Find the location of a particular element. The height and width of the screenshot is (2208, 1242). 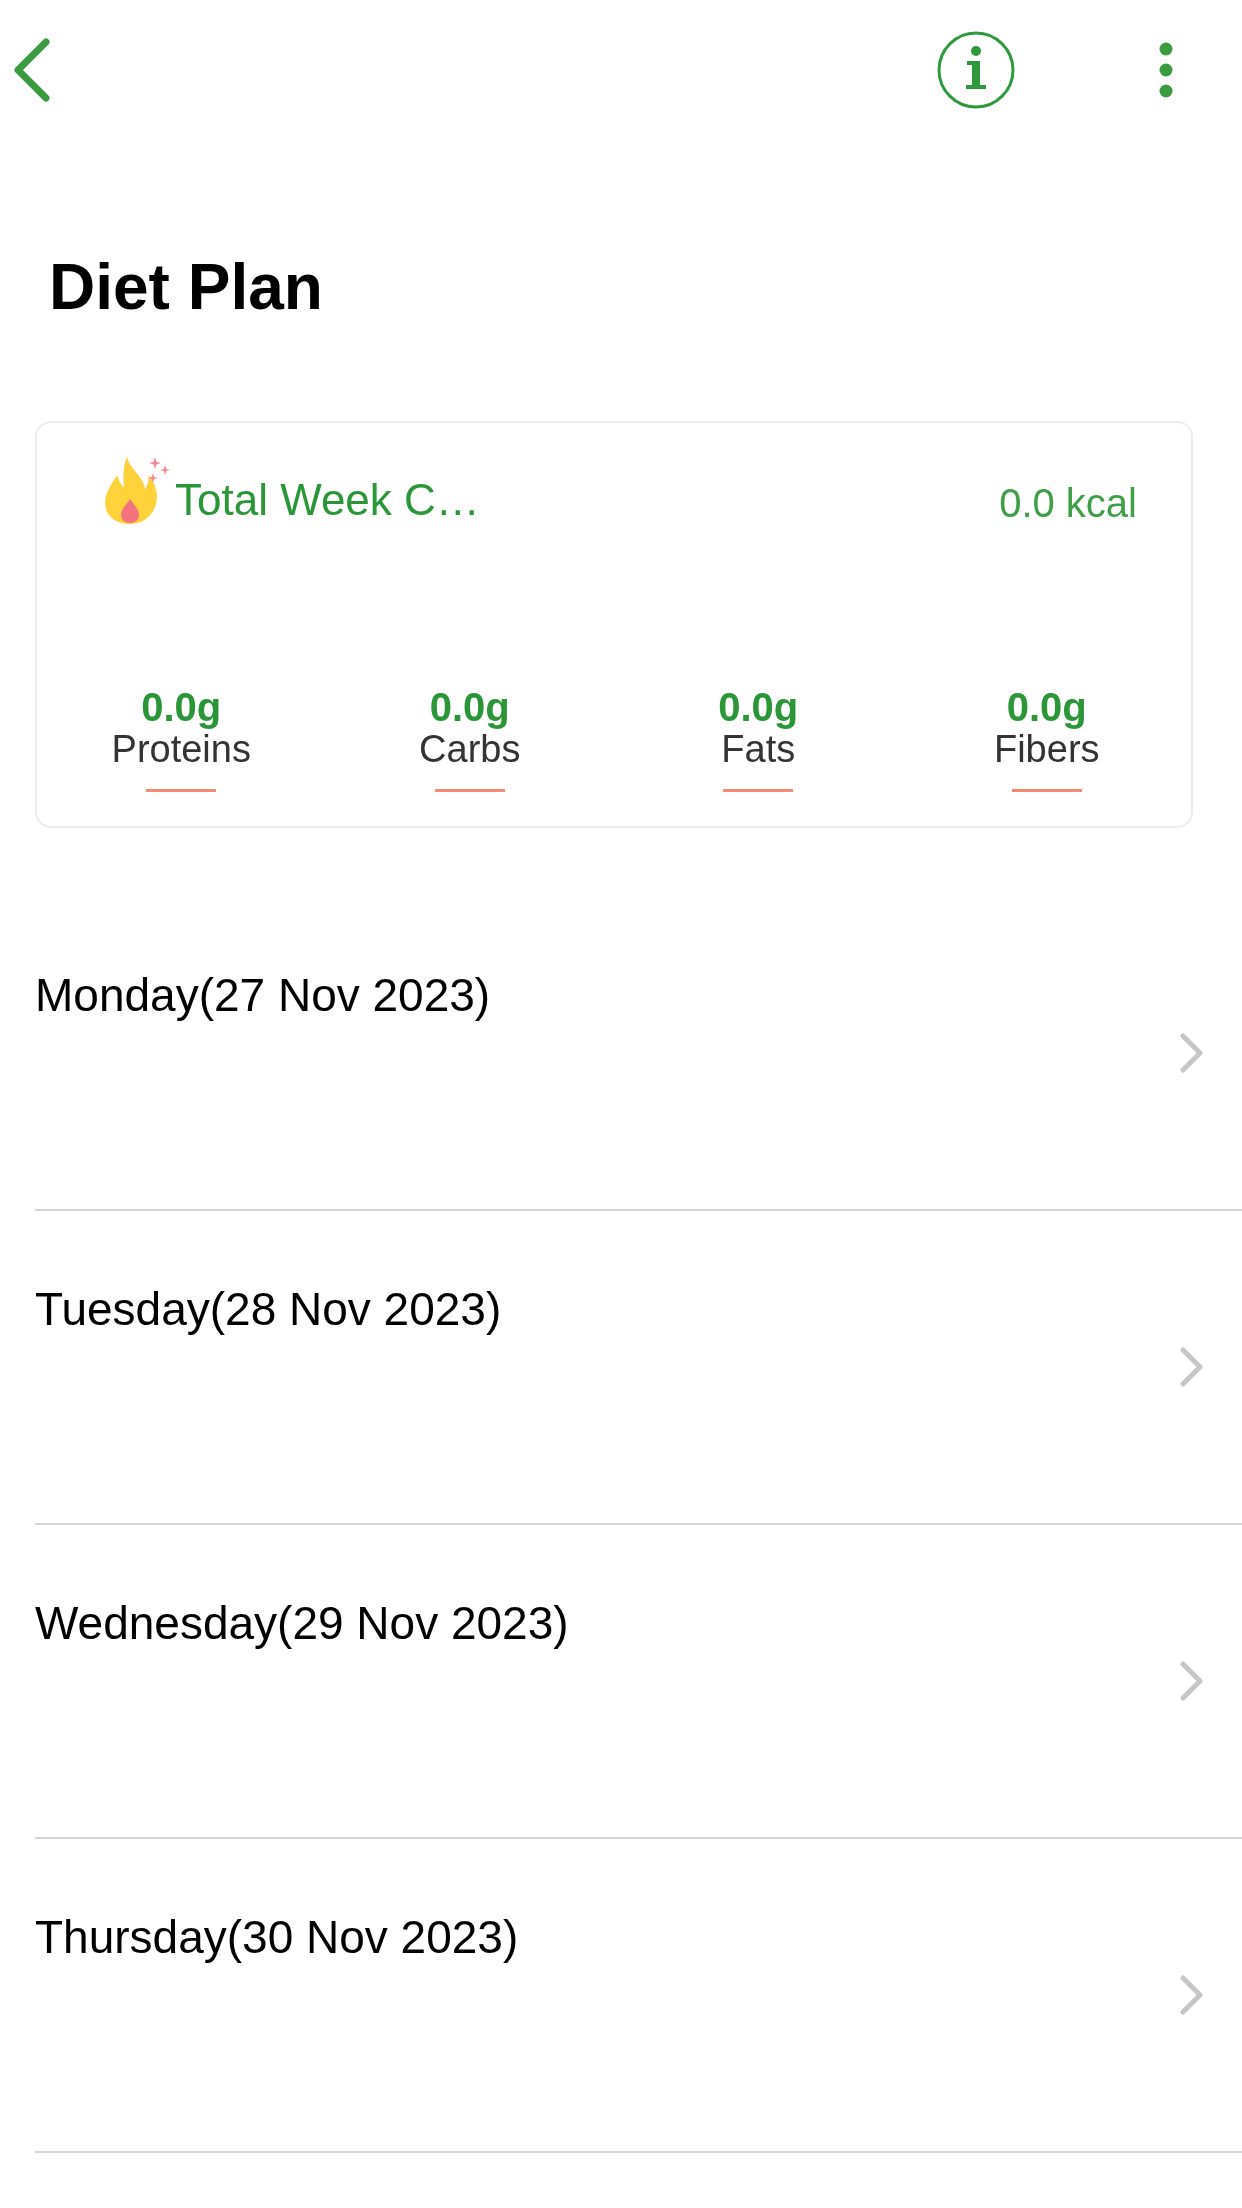

macro-label: Fibers is located at coordinates (1046, 749).